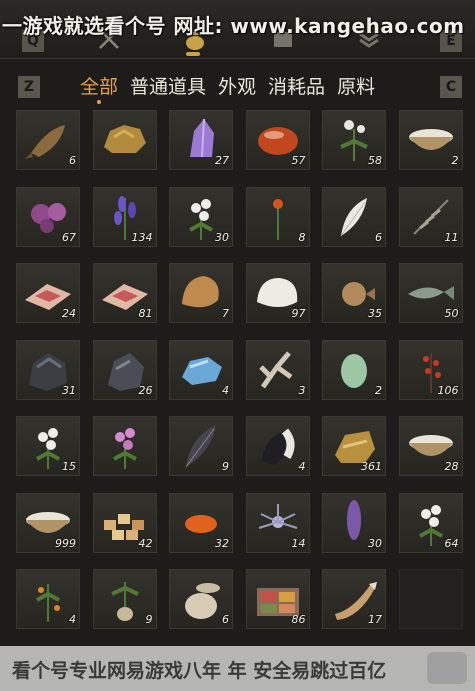  Describe the element at coordinates (375, 313) in the screenshot. I see `item-count: 35` at that location.